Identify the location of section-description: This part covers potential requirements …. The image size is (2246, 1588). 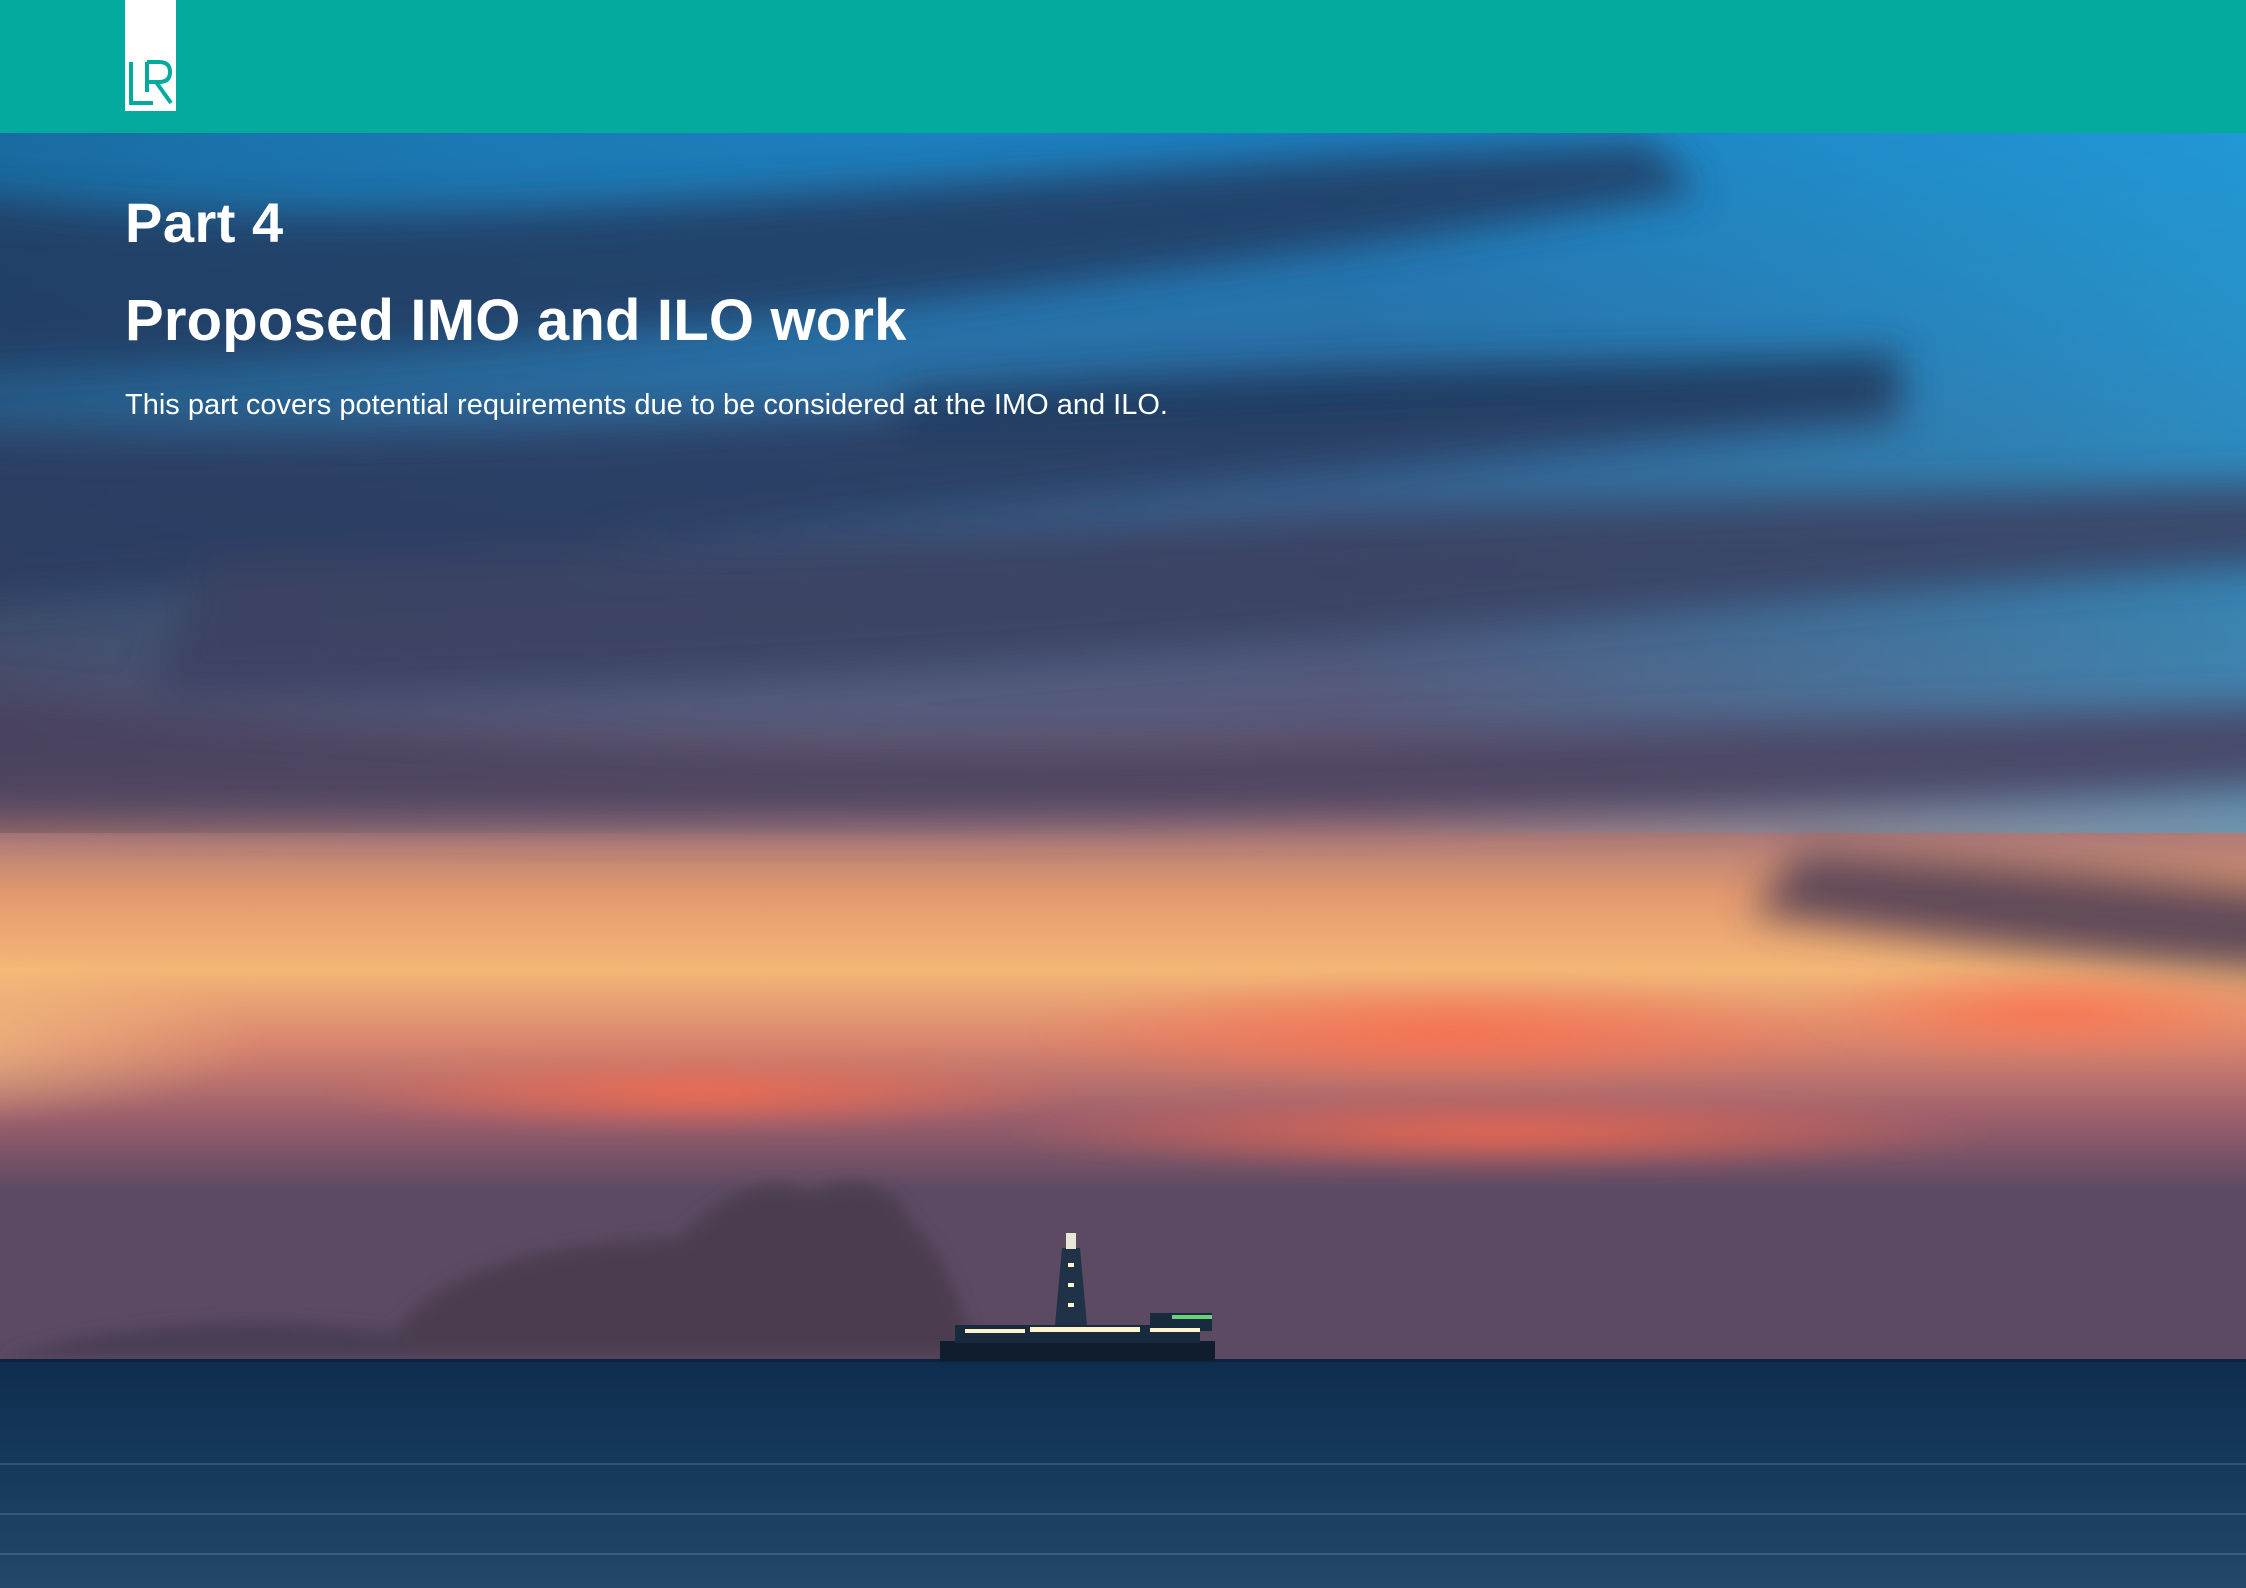
(646, 405).